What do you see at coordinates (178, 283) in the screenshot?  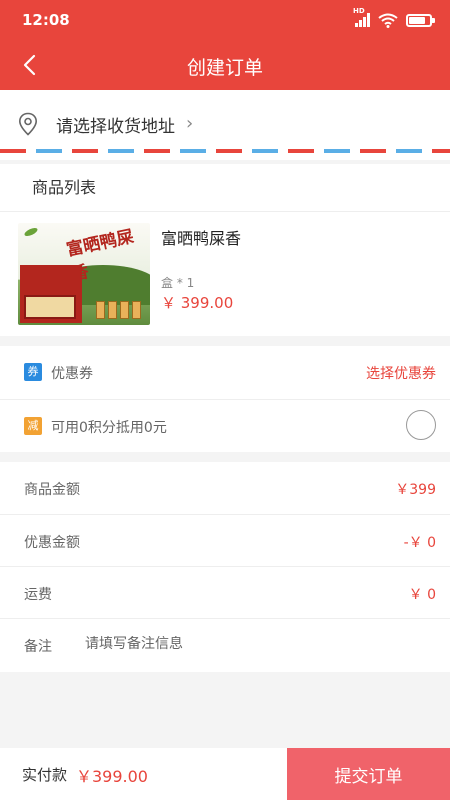 I see `product-quantity: 盒 * 1` at bounding box center [178, 283].